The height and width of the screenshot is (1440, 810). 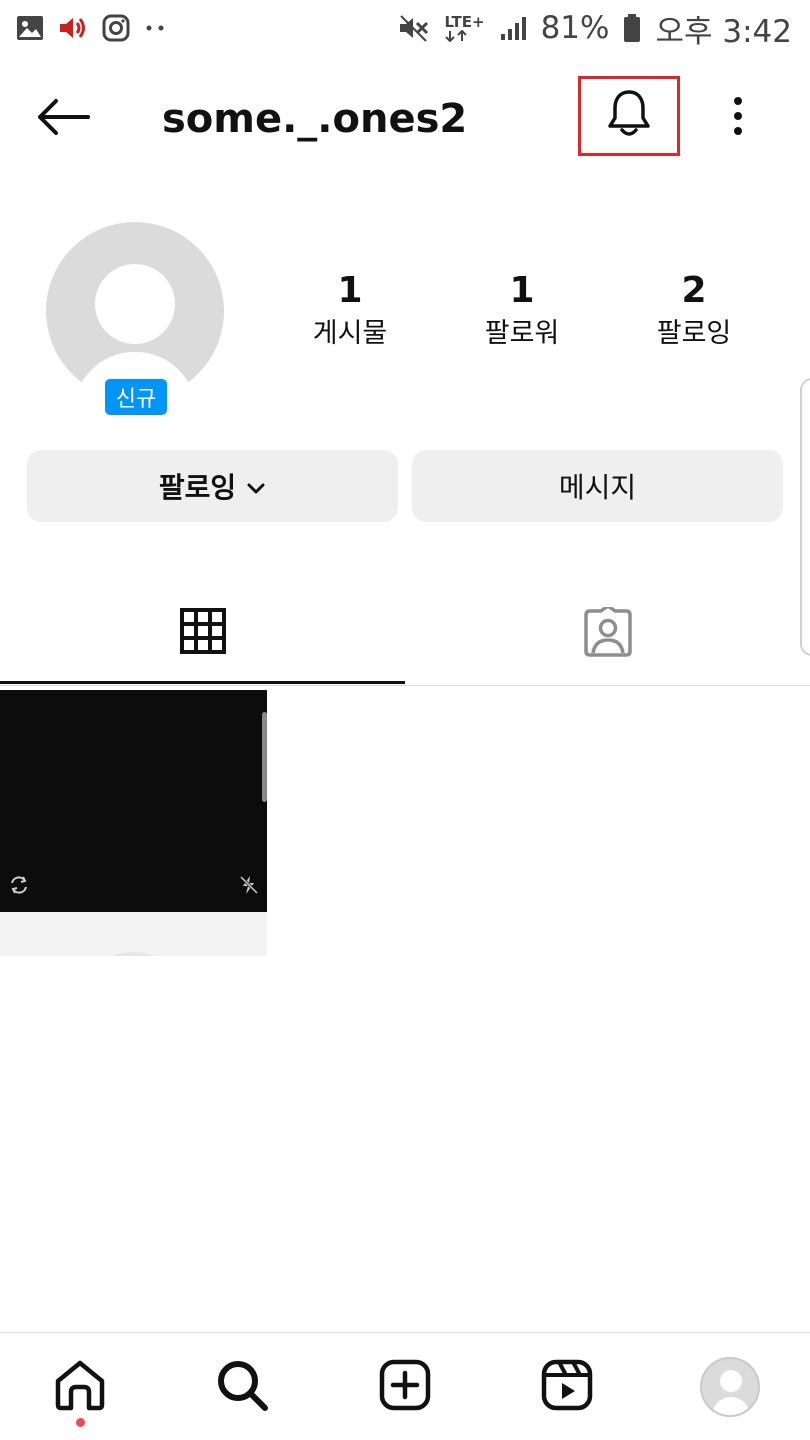 I want to click on stat-posts: 1 게시물, so click(x=350, y=311).